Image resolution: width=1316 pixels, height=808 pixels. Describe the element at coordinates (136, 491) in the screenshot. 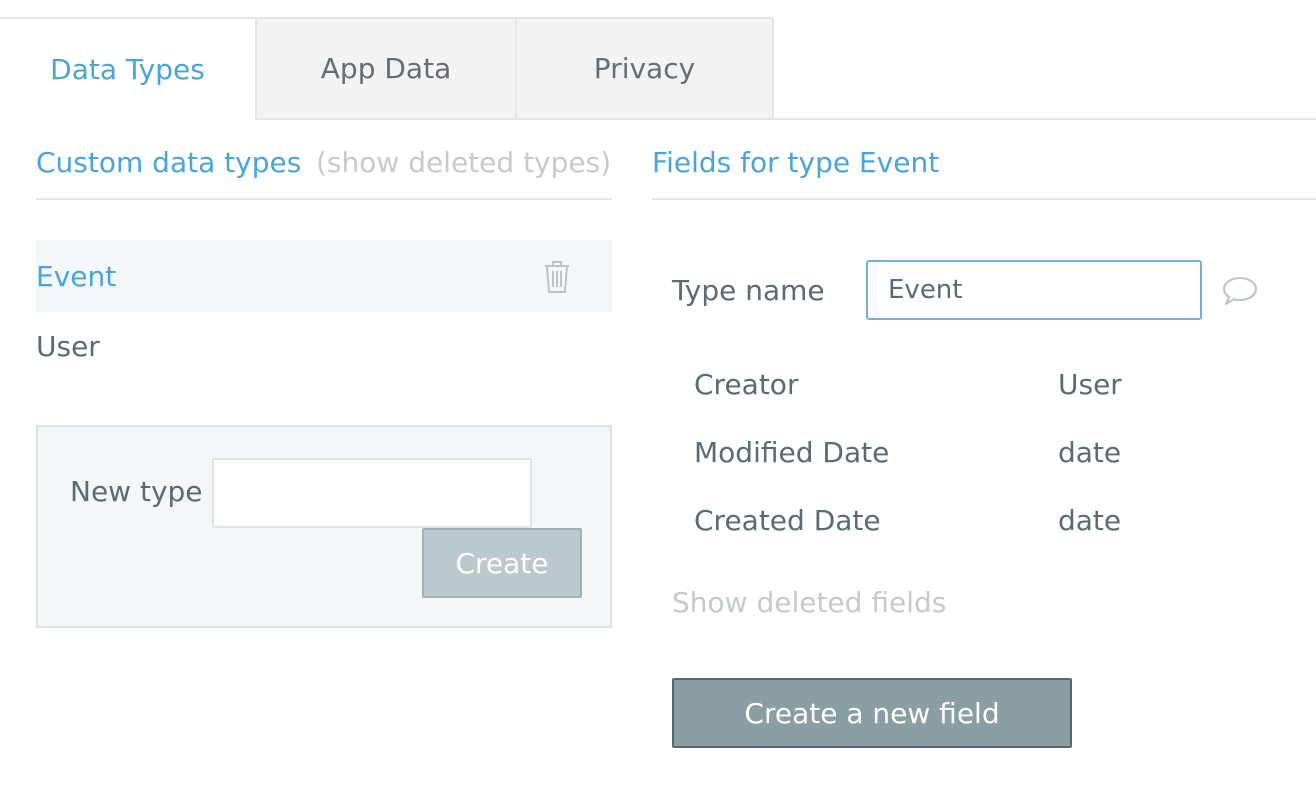

I see `new-type-label: New type` at that location.